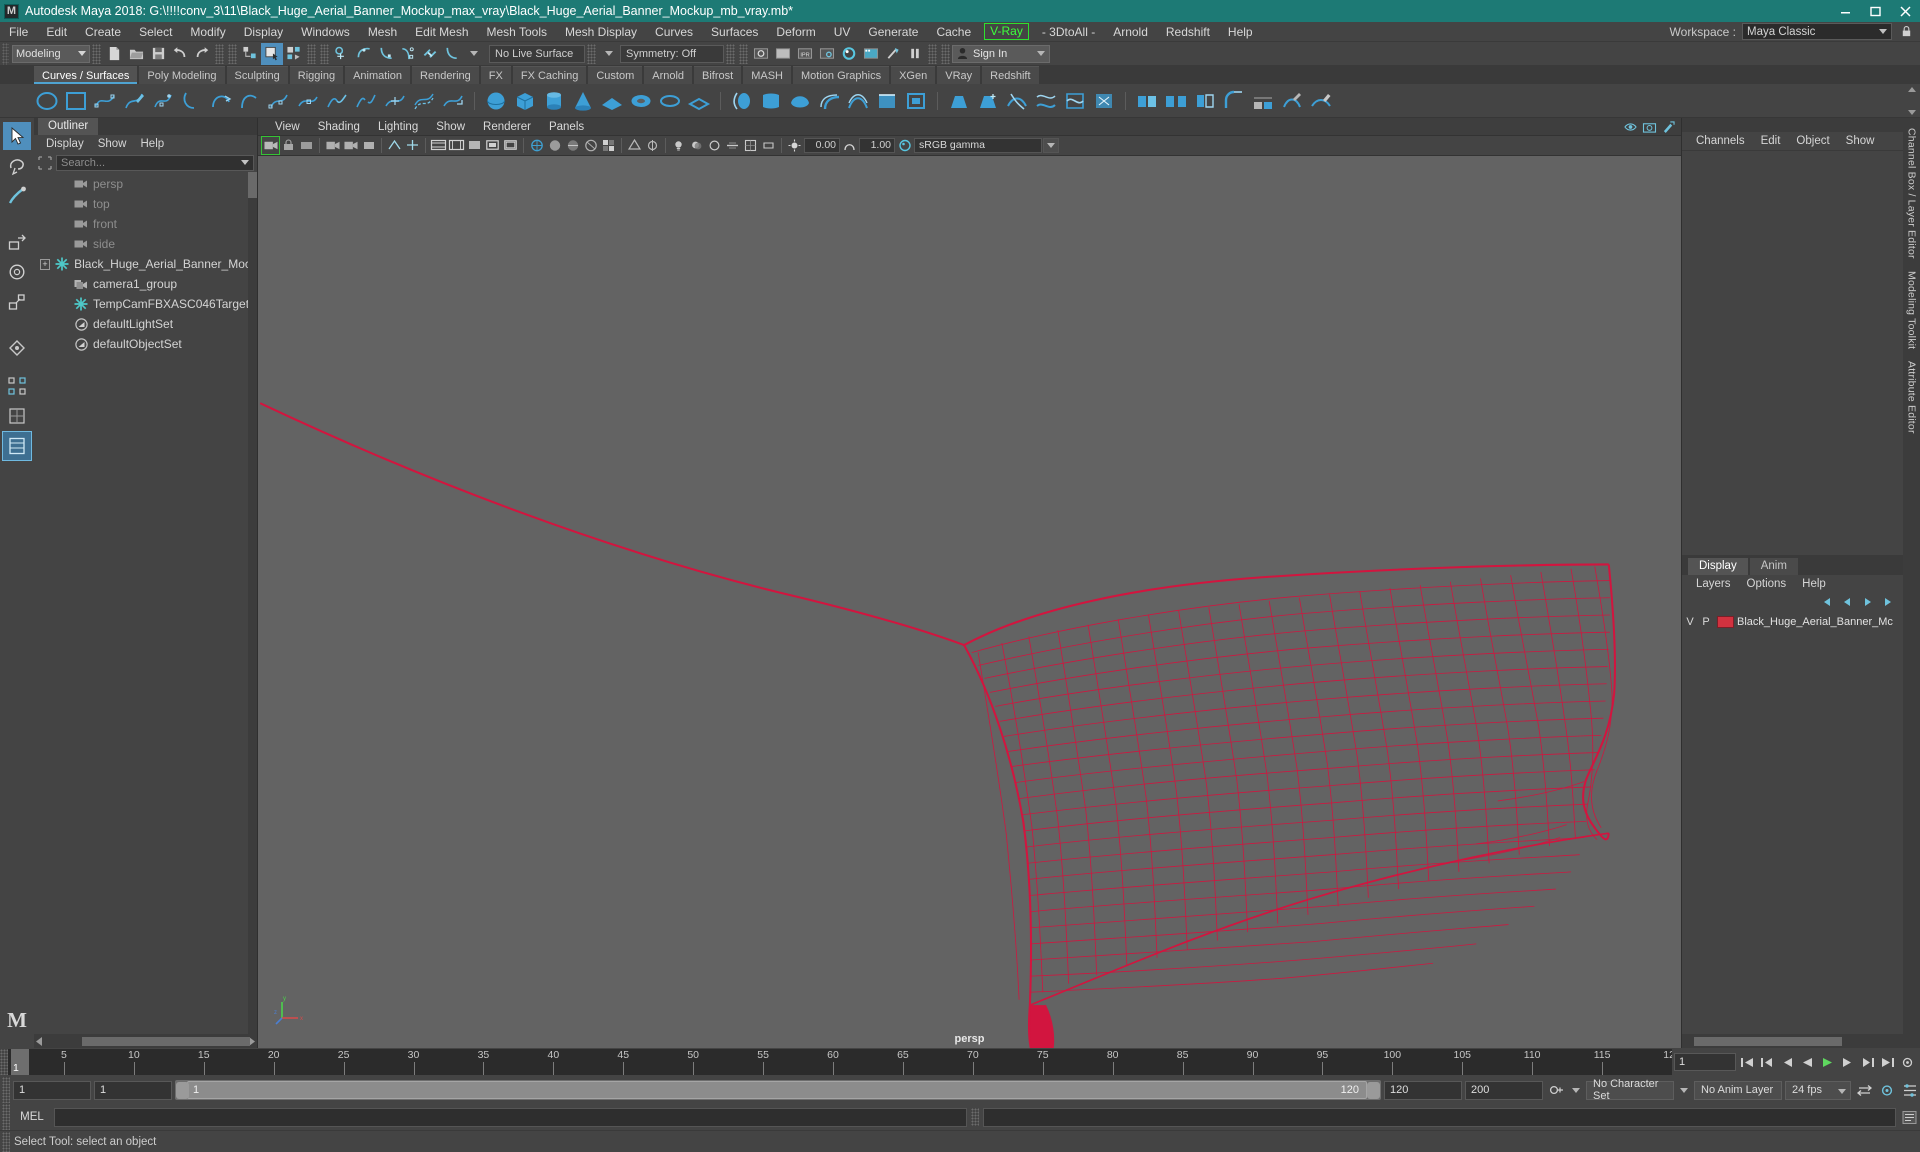 Image resolution: width=1920 pixels, height=1152 pixels. What do you see at coordinates (1240, 32) in the screenshot?
I see `menu-help: Help` at bounding box center [1240, 32].